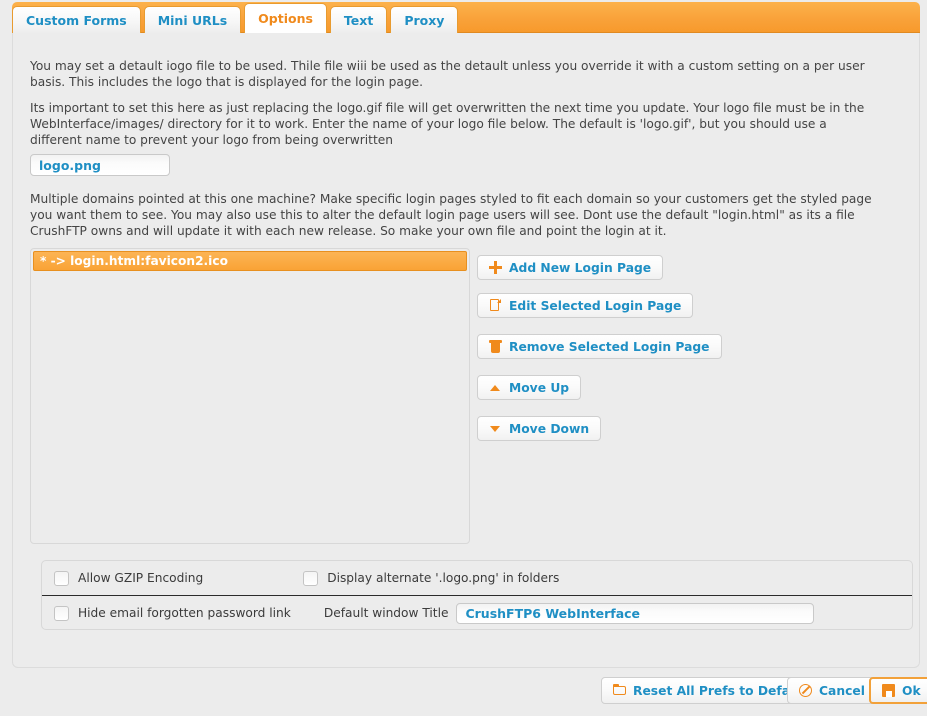 The width and height of the screenshot is (927, 716). Describe the element at coordinates (539, 387) in the screenshot. I see `move-up-label: Move Up` at that location.